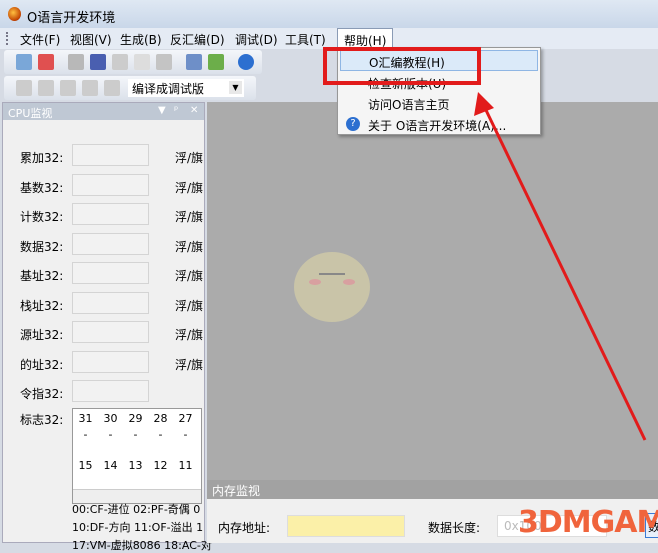 Image resolution: width=658 pixels, height=553 pixels. I want to click on flag-bit-number: 15, so click(85, 465).